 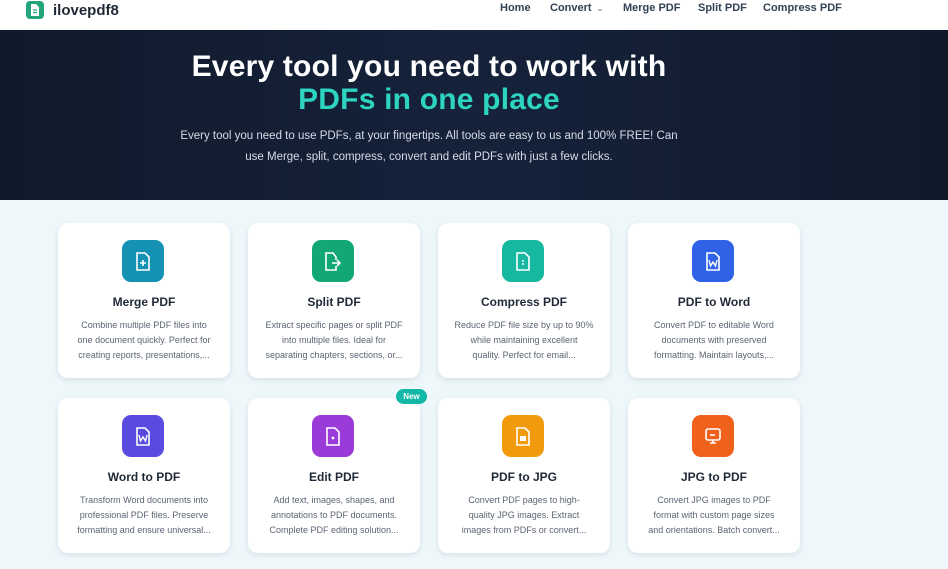 What do you see at coordinates (802, 8) in the screenshot?
I see `nav-compress-link: Compress PDF` at bounding box center [802, 8].